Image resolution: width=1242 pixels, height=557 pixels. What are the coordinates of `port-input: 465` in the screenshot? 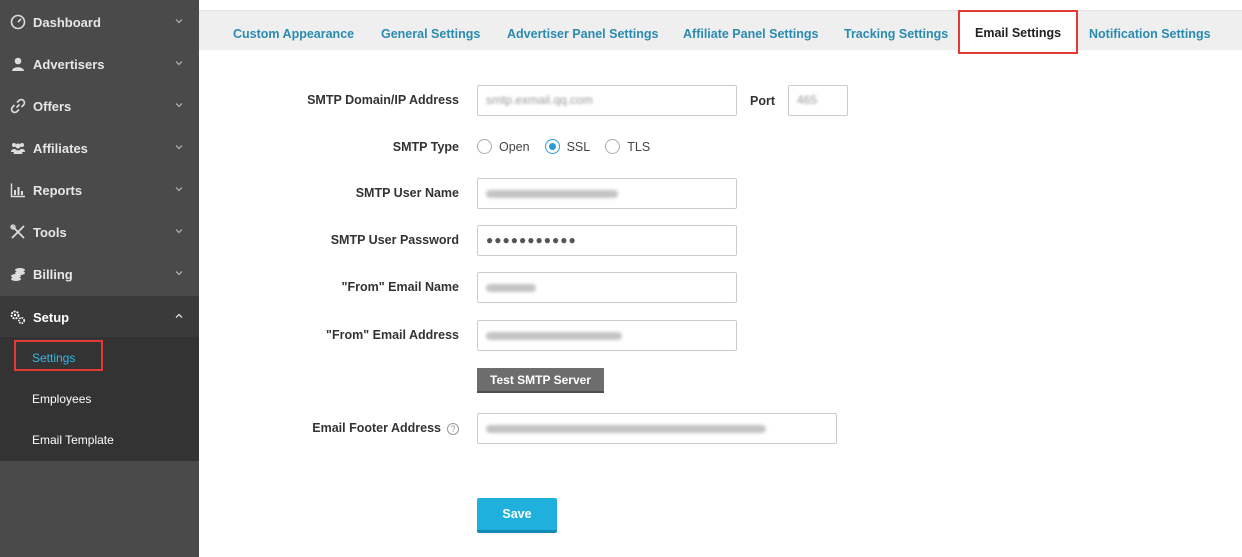 It's located at (818, 100).